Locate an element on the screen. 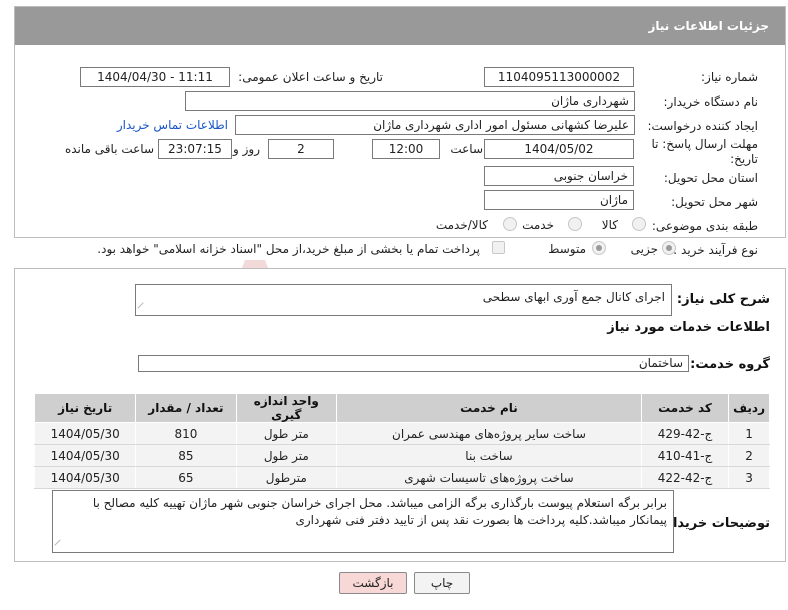 The width and height of the screenshot is (788, 610). buyer-org-label: نام دستگاه خریدار: is located at coordinates (711, 102).